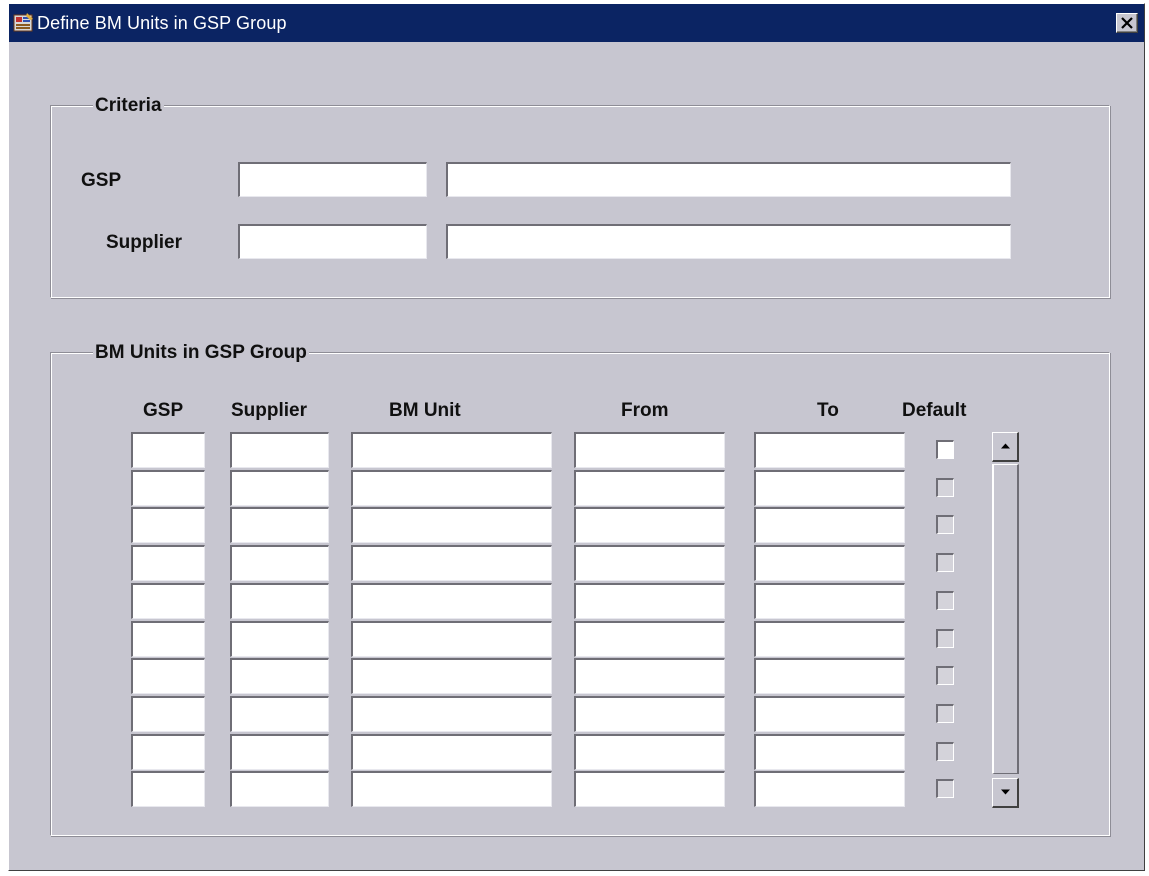  What do you see at coordinates (101, 180) in the screenshot?
I see `criteria-gsp-label: GSP` at bounding box center [101, 180].